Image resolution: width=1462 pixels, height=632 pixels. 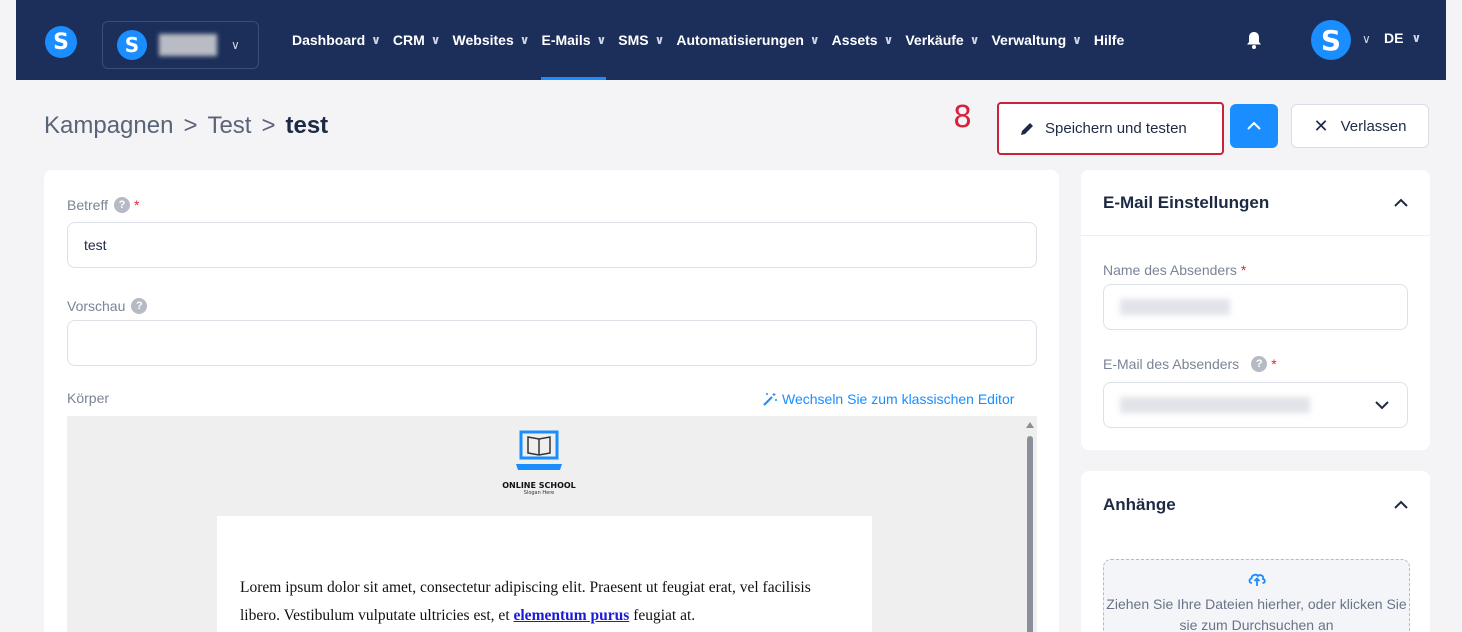 What do you see at coordinates (898, 399) in the screenshot?
I see `switch-classic-editor-label: Wechseln Sie zum klassischen Editor` at bounding box center [898, 399].